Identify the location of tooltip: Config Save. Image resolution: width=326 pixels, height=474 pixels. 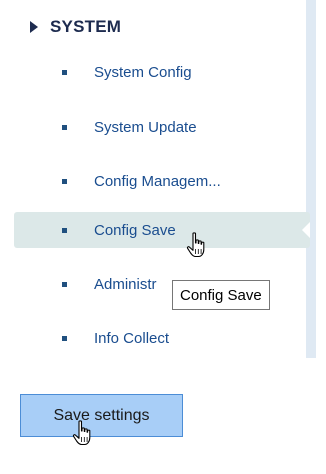
(221, 295).